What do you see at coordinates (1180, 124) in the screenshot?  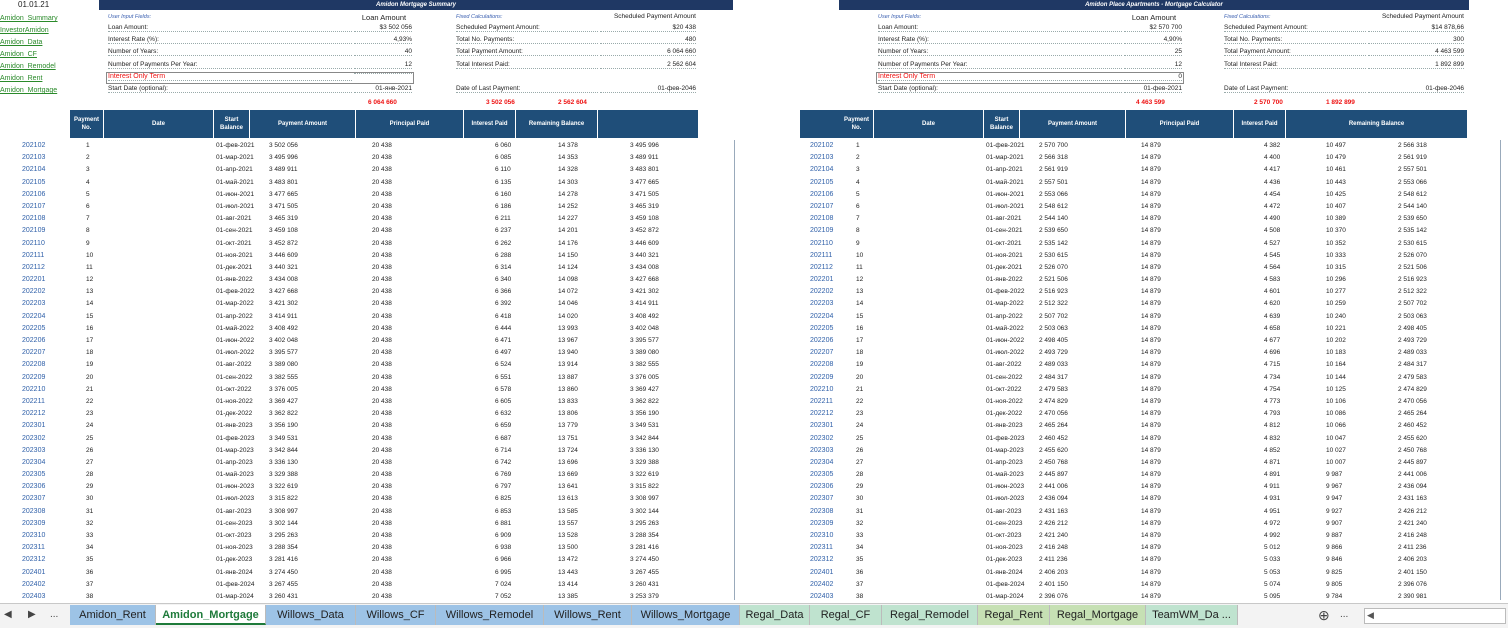 I see `column-header: Principal Paid` at bounding box center [1180, 124].